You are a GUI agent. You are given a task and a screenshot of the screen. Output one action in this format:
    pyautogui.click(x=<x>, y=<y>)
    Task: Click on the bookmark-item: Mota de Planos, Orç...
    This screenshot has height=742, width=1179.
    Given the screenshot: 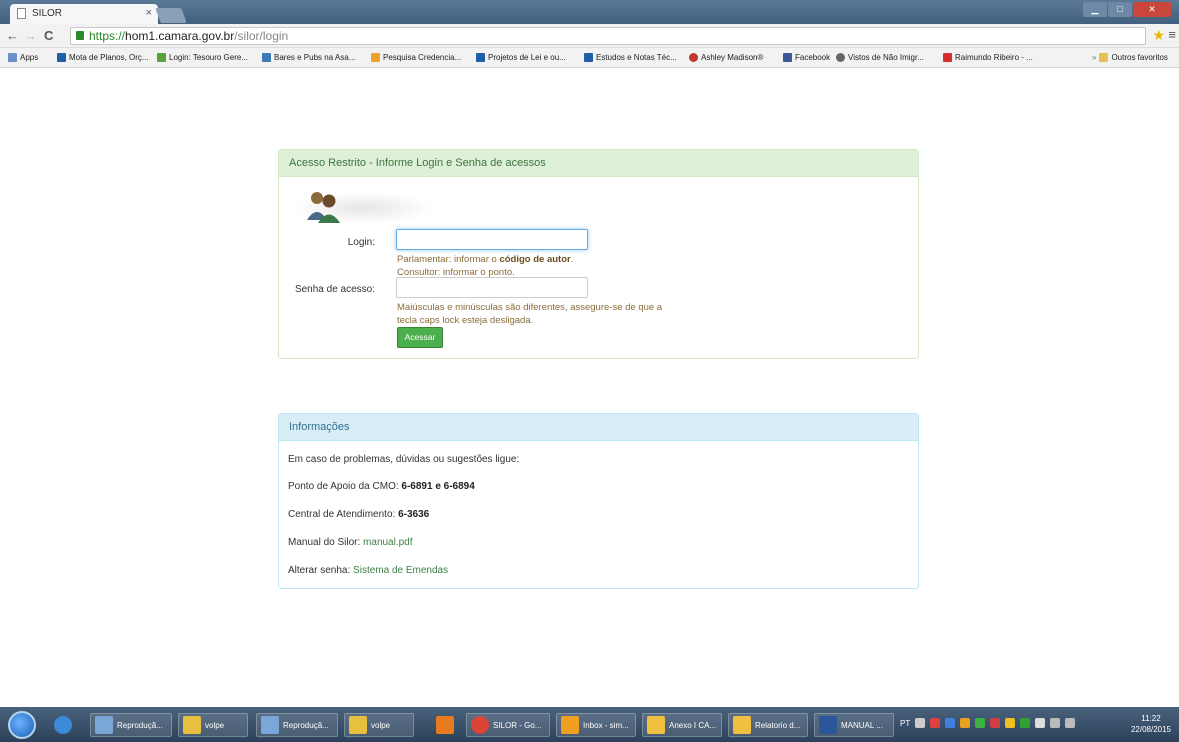 What is the action you would take?
    pyautogui.click(x=103, y=57)
    